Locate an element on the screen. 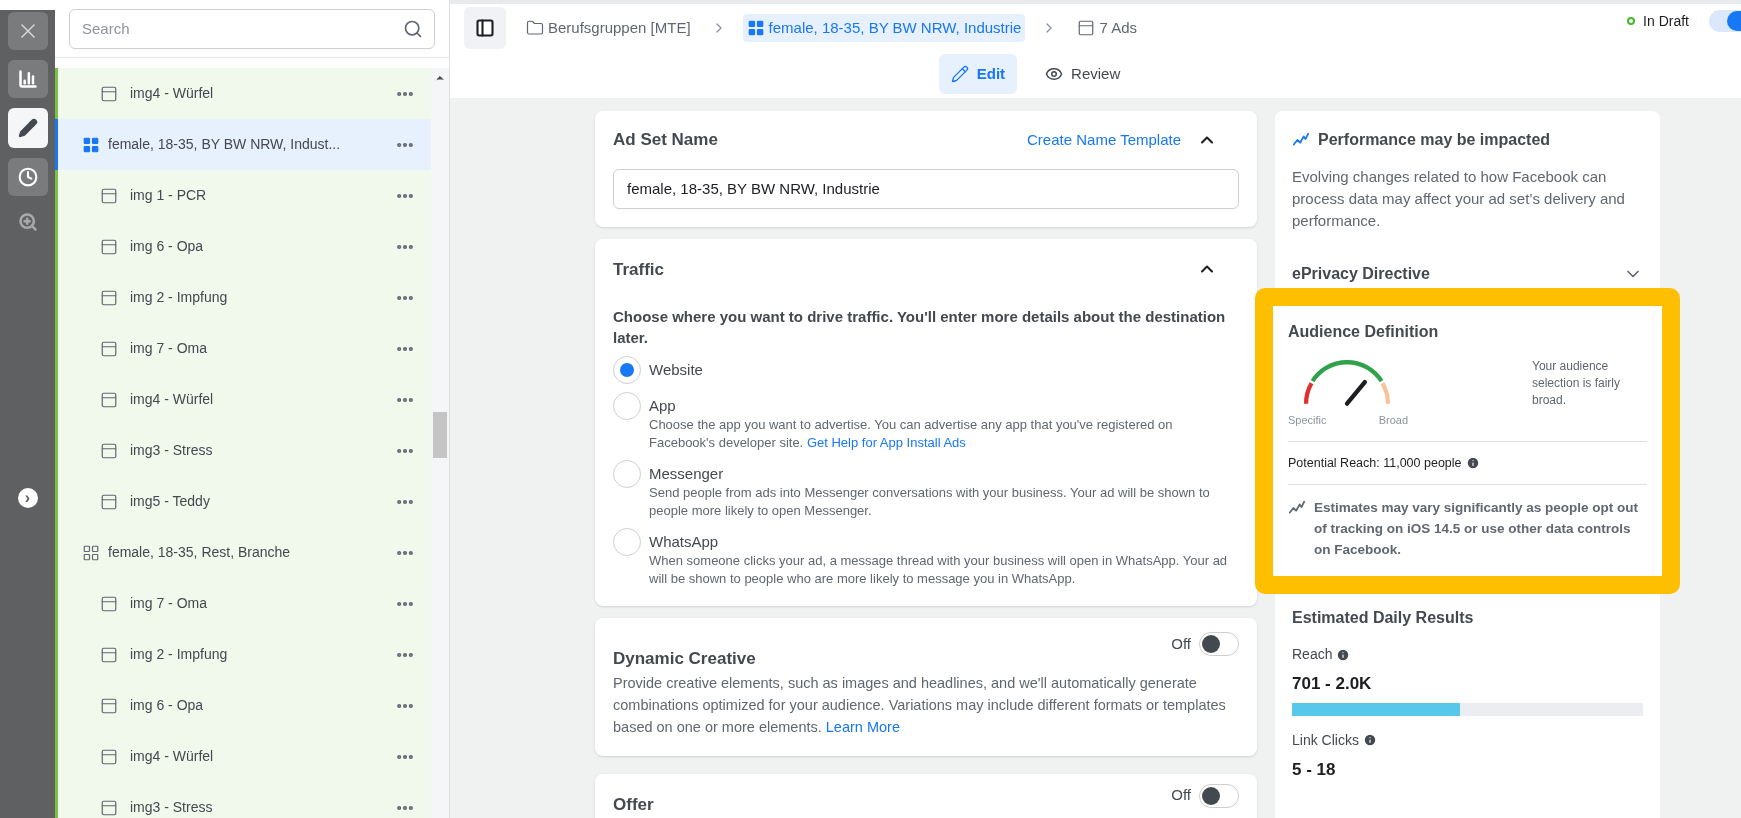 This screenshot has width=1741, height=818. card-title: Dynamic Creative is located at coordinates (684, 659).